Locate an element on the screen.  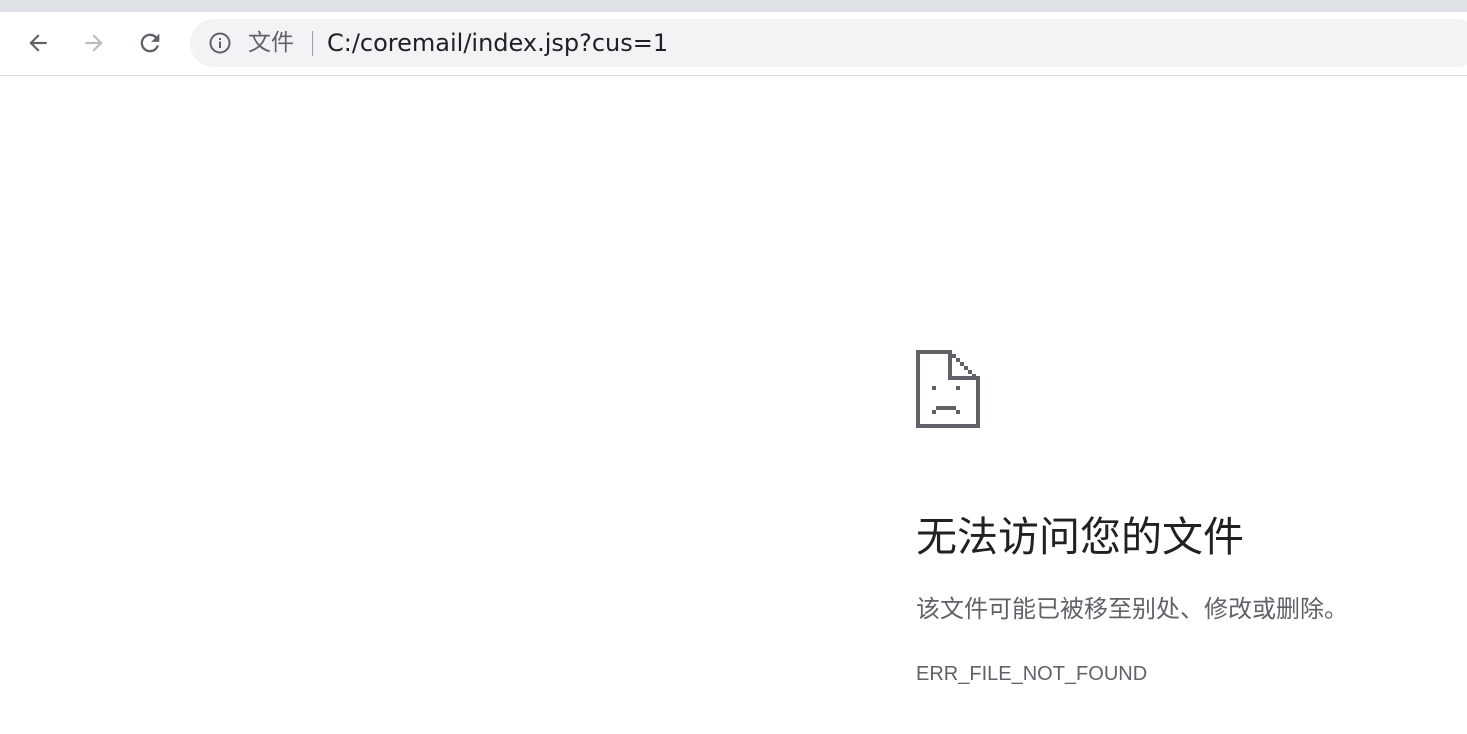
arrow-right-icon is located at coordinates (94, 43).